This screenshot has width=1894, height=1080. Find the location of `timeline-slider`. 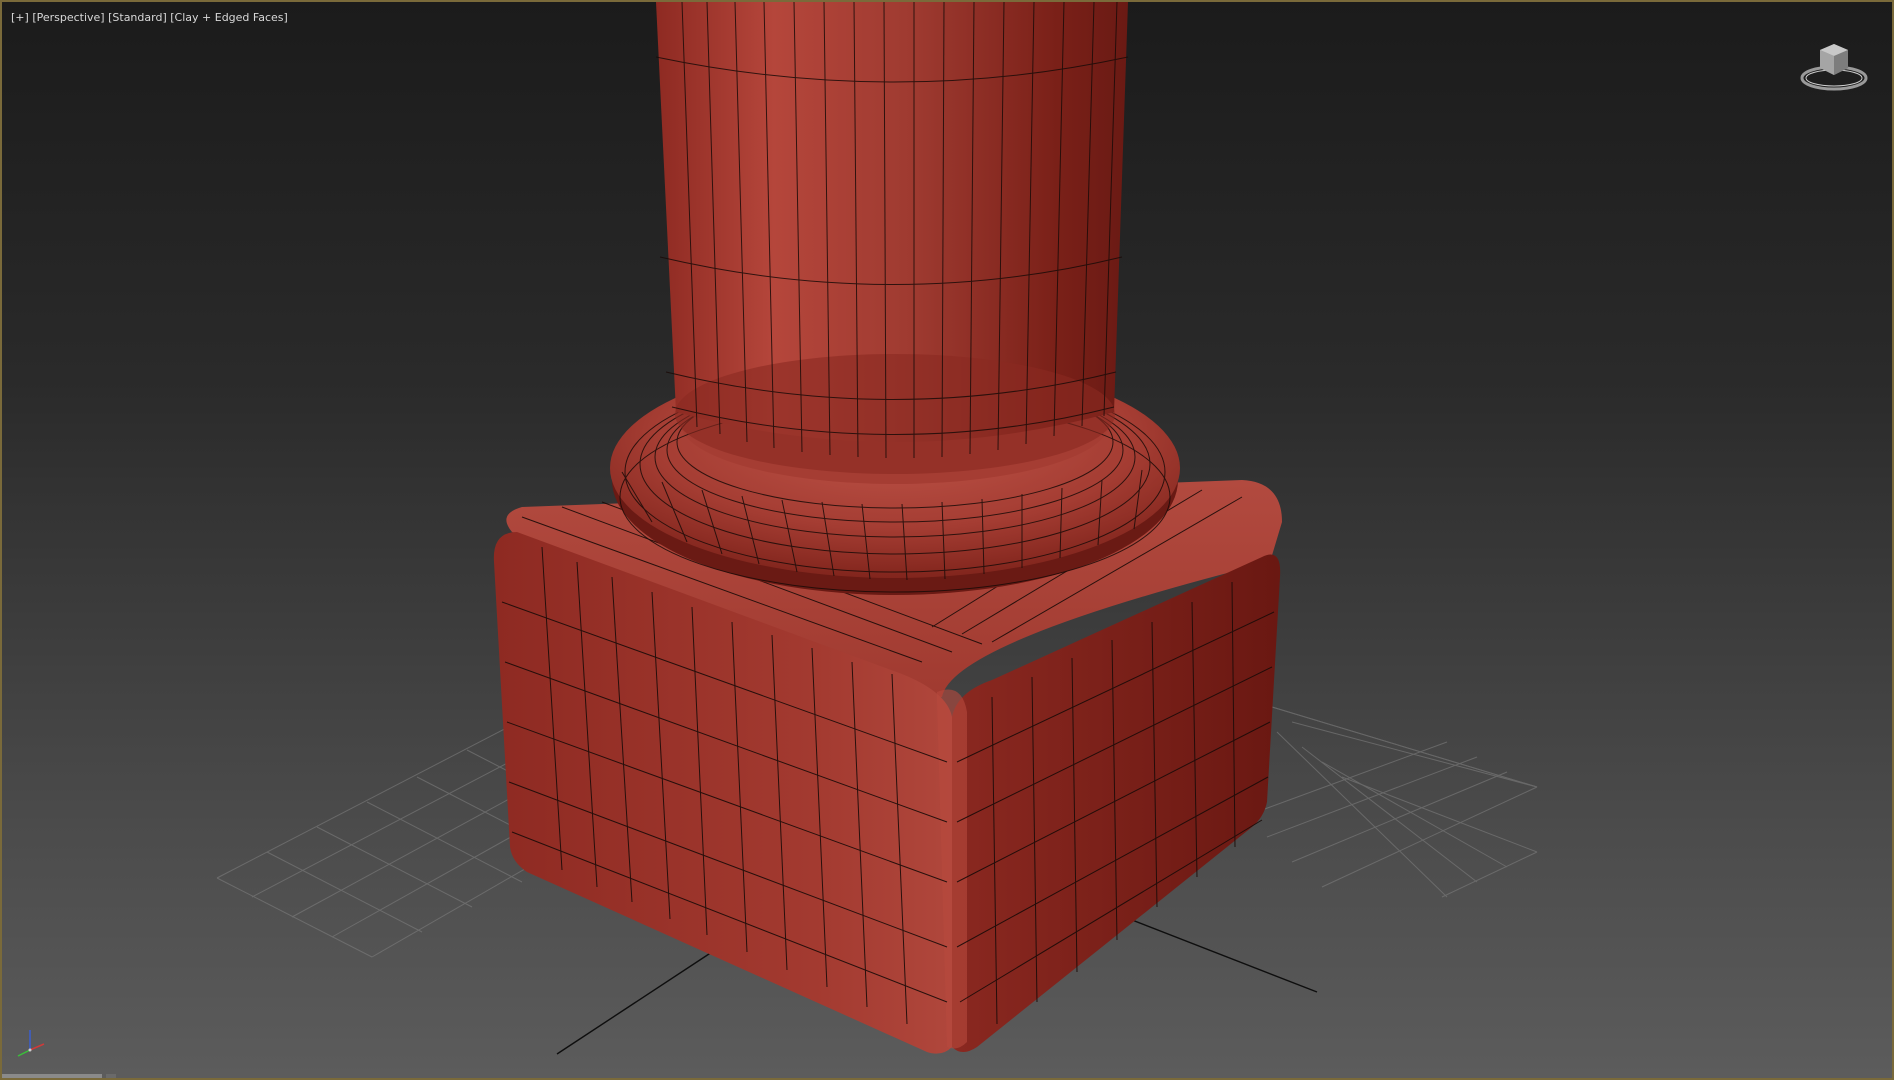

timeline-slider is located at coordinates (52, 1076).